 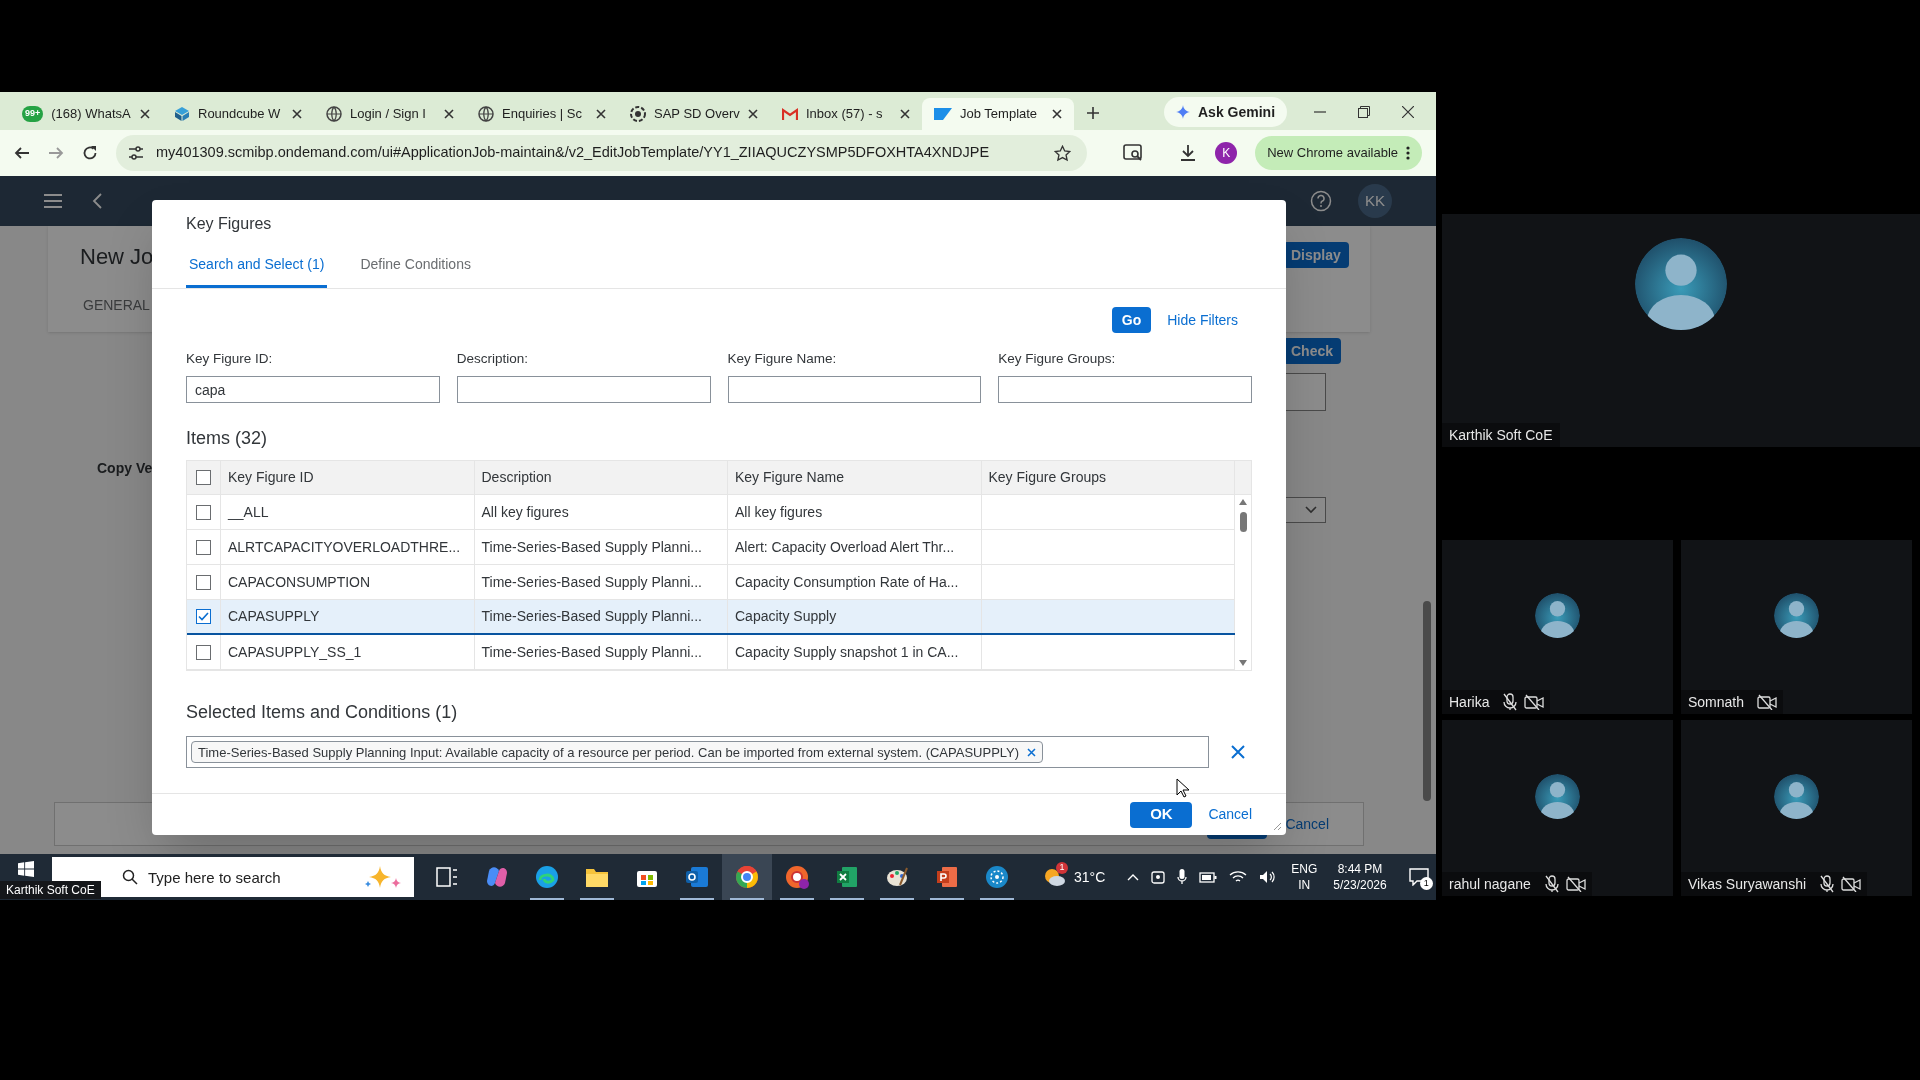 What do you see at coordinates (86, 114) in the screenshot?
I see `browser-tab: 99+ (168) WhatsA` at bounding box center [86, 114].